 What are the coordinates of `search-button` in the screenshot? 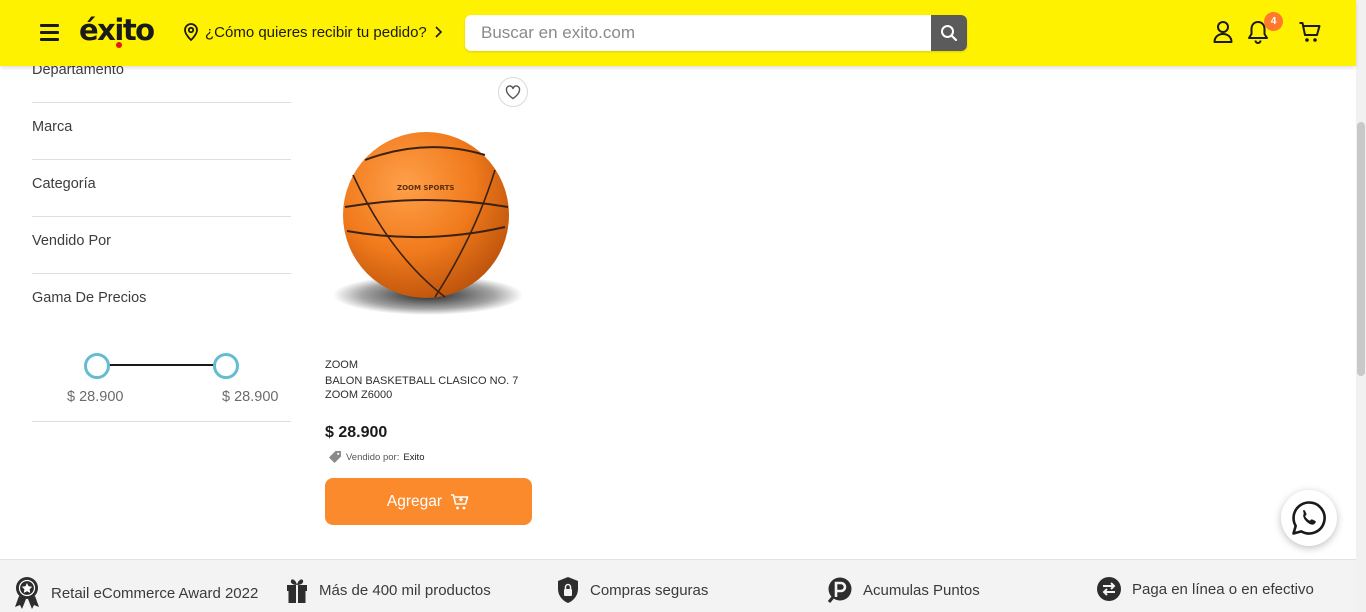 It's located at (949, 33).